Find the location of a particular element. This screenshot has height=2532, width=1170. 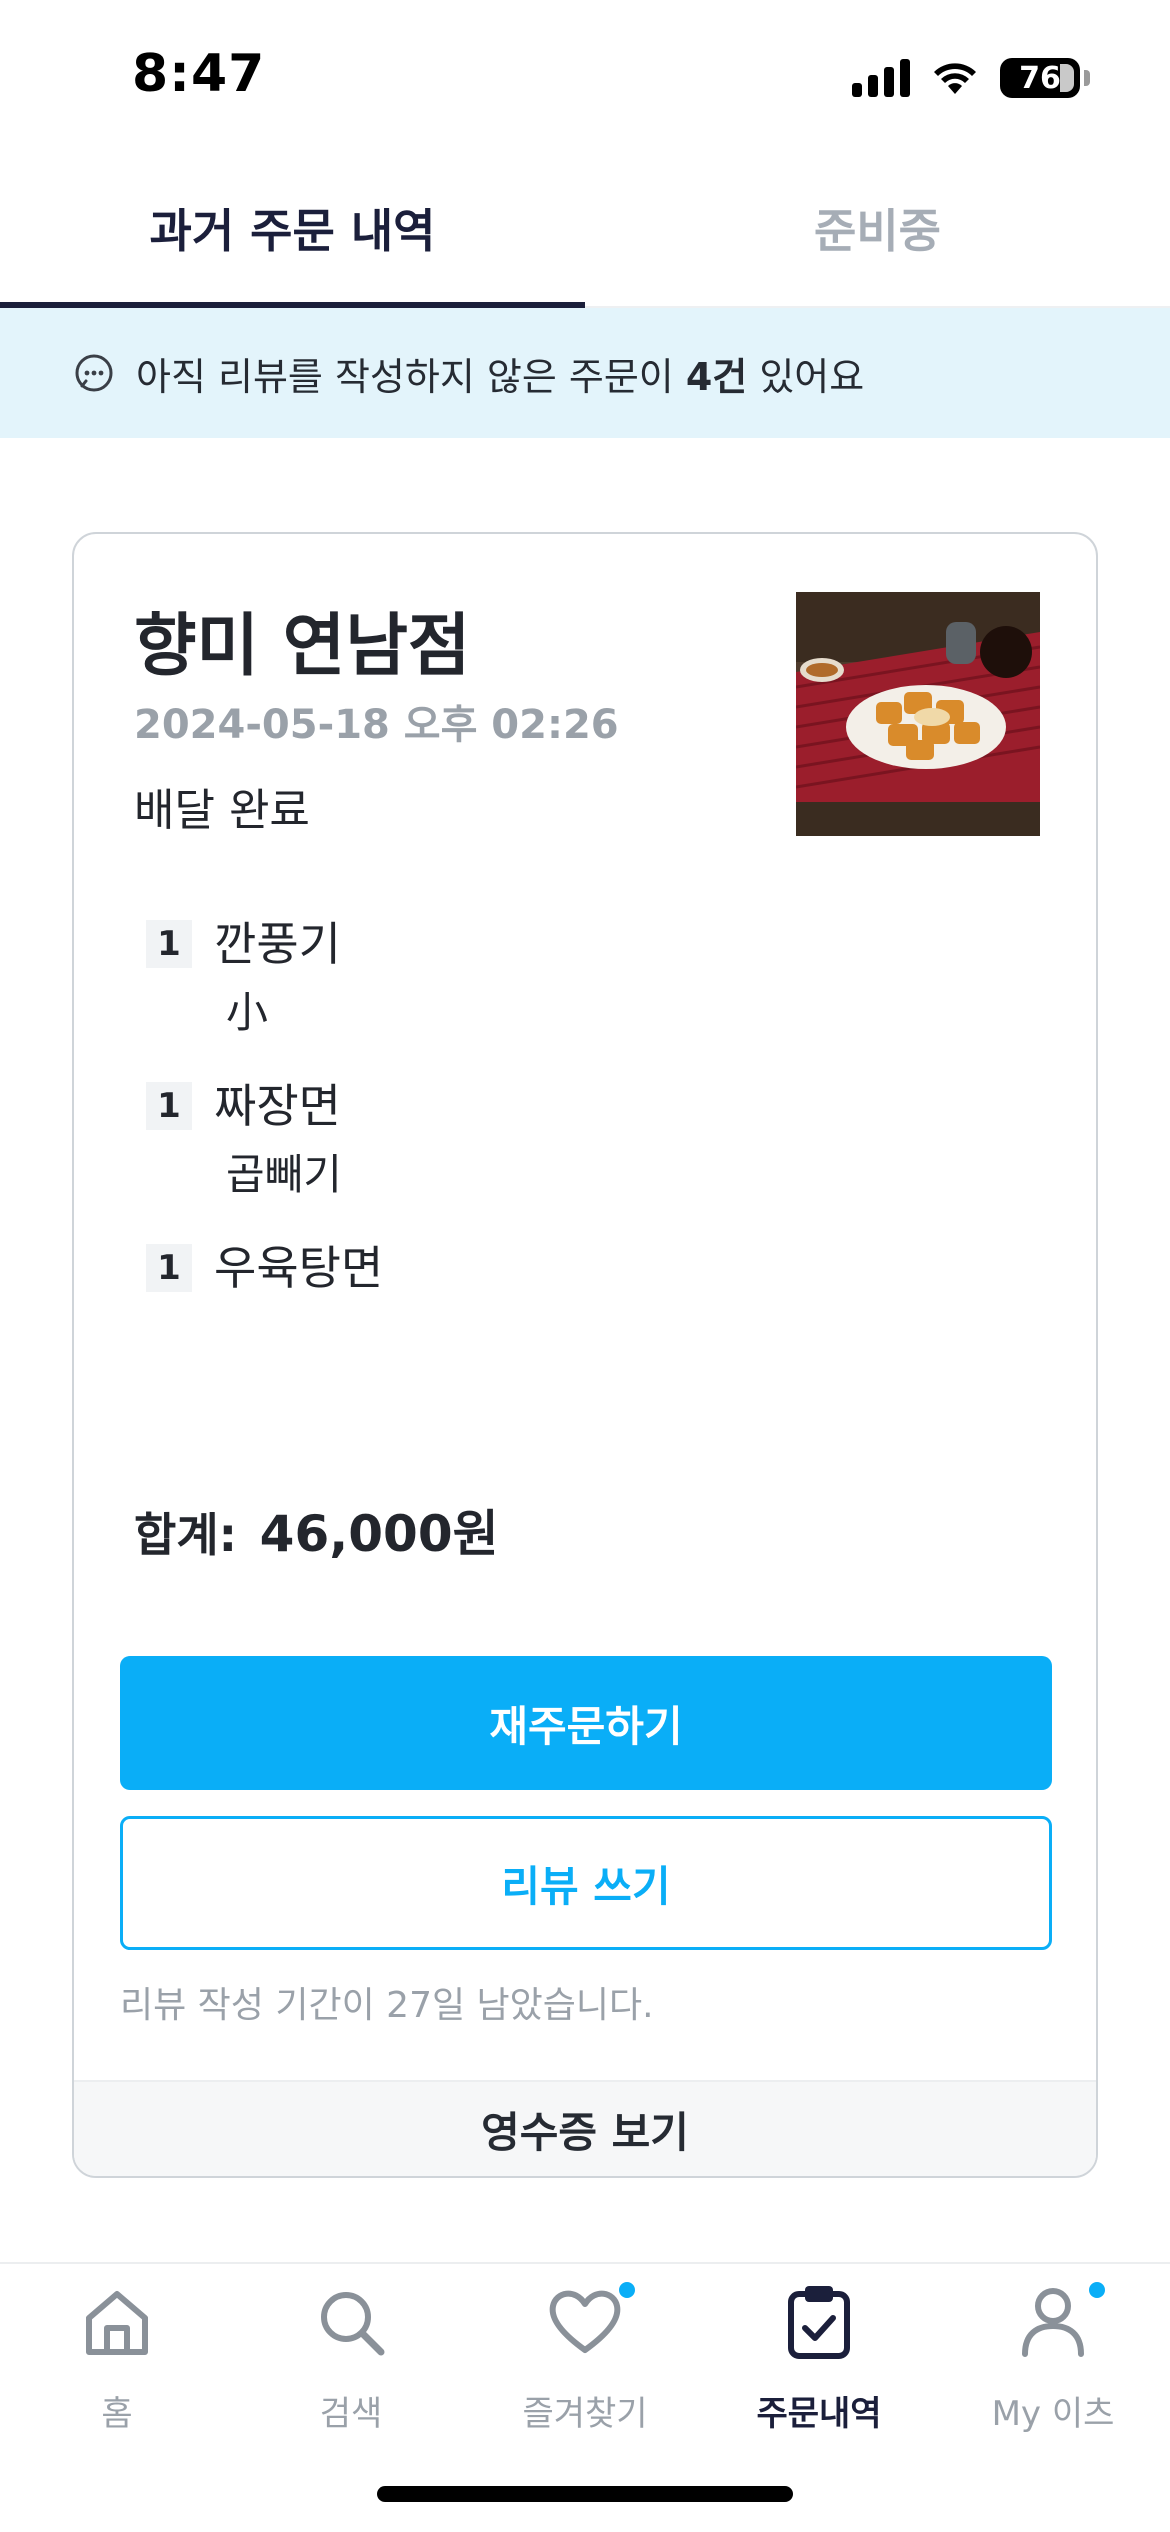

store-name: 향미 연남점 is located at coordinates (302, 639).